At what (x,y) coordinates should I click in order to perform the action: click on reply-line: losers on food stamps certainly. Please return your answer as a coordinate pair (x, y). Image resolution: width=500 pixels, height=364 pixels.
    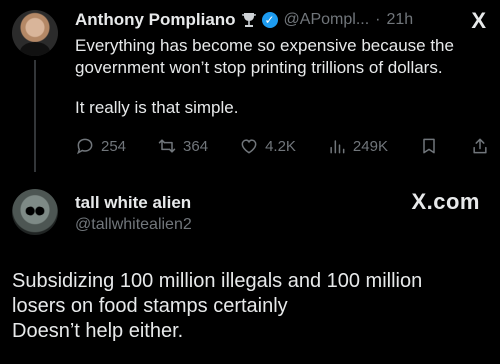
    Looking at the image, I should click on (150, 306).